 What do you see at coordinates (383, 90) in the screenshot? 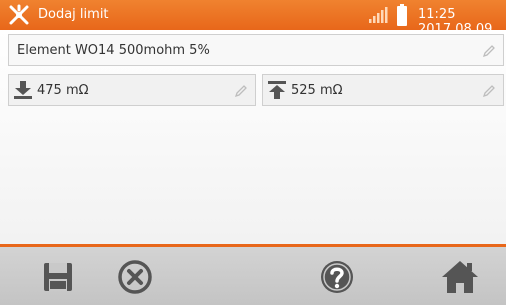
I see `upper-limit-field: 525 mΩ` at bounding box center [383, 90].